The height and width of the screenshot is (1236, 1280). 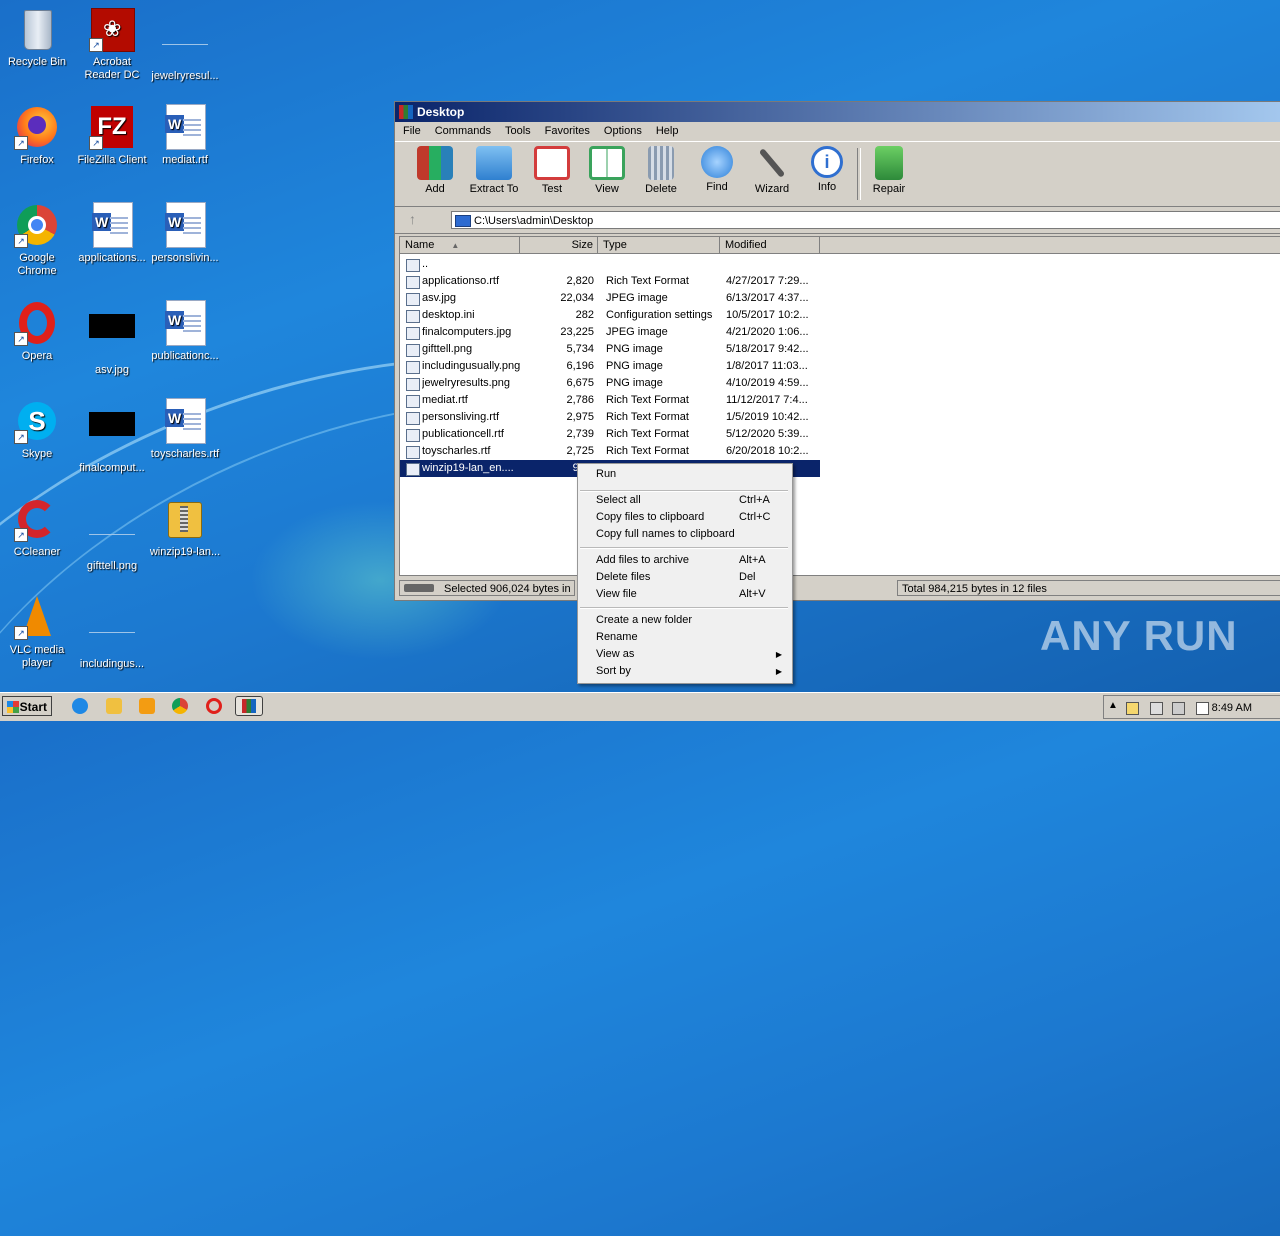 I want to click on menu-help: Help, so click(x=667, y=131).